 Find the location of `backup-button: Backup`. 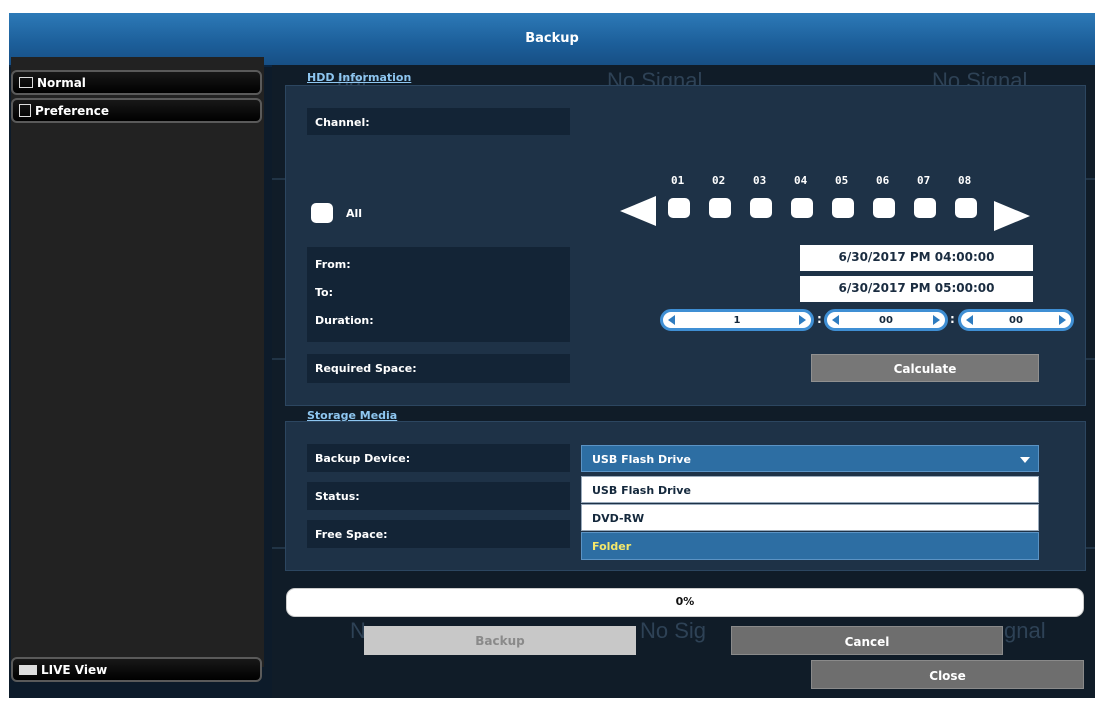

backup-button: Backup is located at coordinates (500, 640).